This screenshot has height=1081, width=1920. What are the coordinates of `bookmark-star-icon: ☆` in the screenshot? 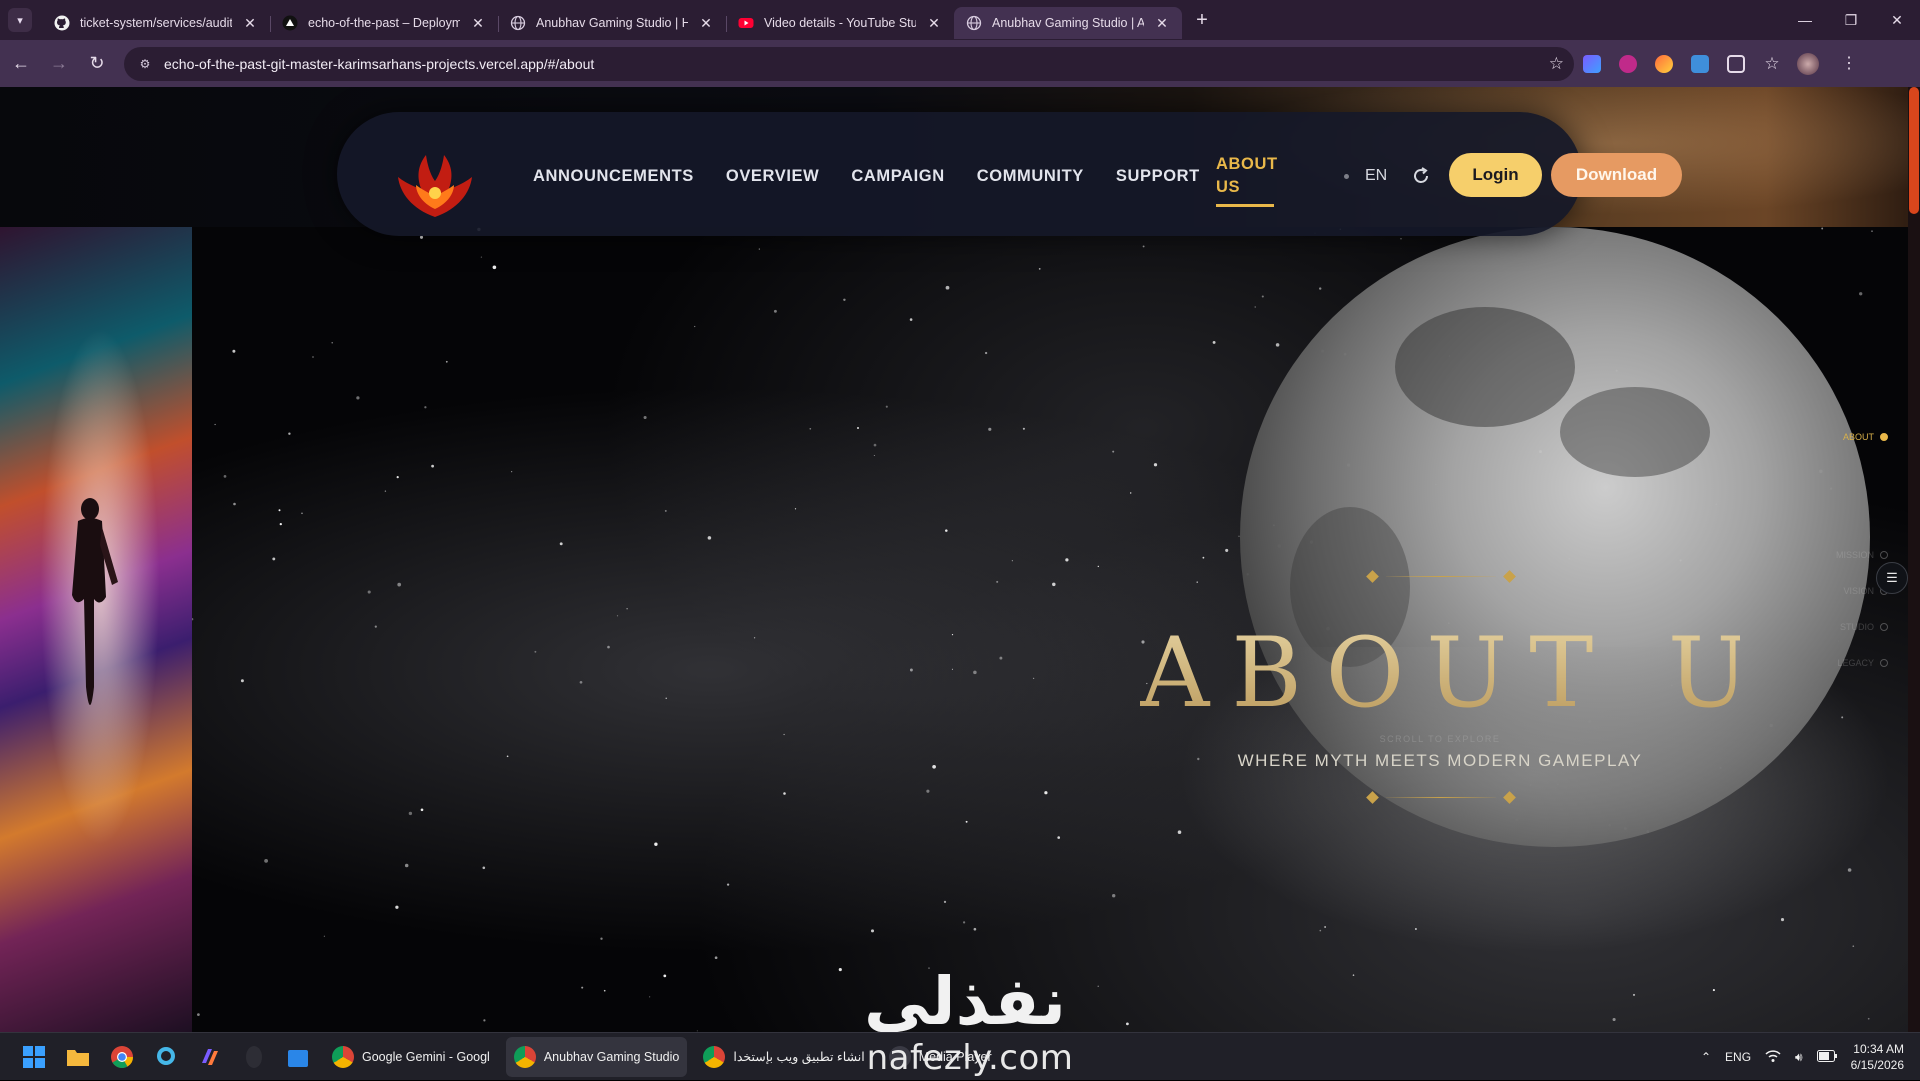 It's located at (1556, 64).